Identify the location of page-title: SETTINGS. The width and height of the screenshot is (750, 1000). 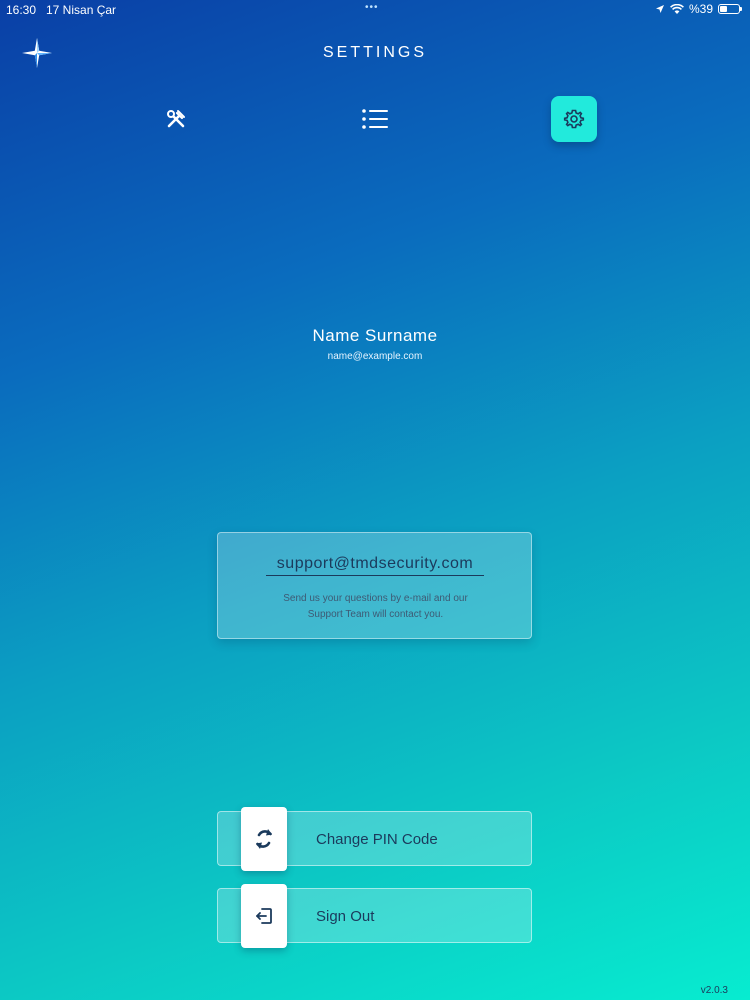
(374, 52).